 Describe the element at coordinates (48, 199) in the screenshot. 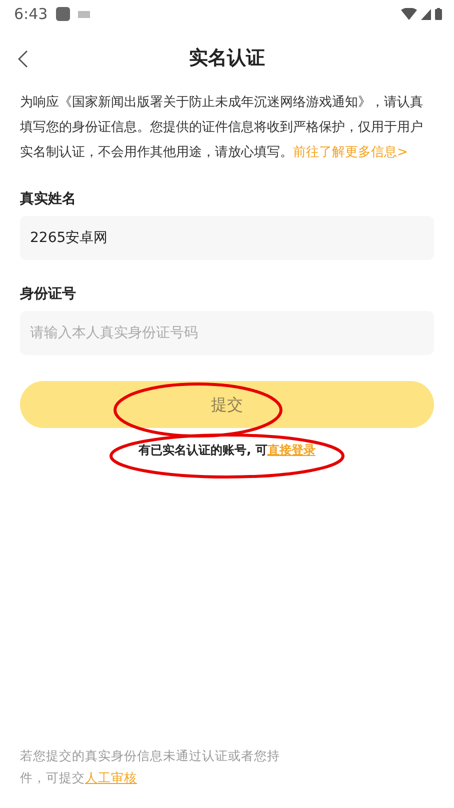

I see `field-label: 真实姓名` at that location.